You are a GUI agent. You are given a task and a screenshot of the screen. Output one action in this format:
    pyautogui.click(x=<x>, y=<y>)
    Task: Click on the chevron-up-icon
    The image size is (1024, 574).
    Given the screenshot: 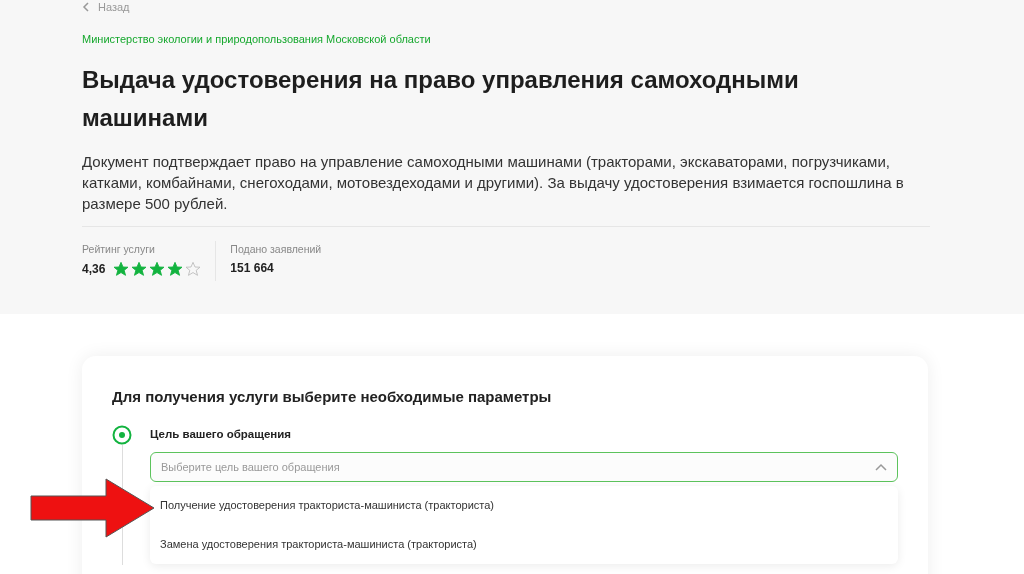 What is the action you would take?
    pyautogui.click(x=881, y=467)
    